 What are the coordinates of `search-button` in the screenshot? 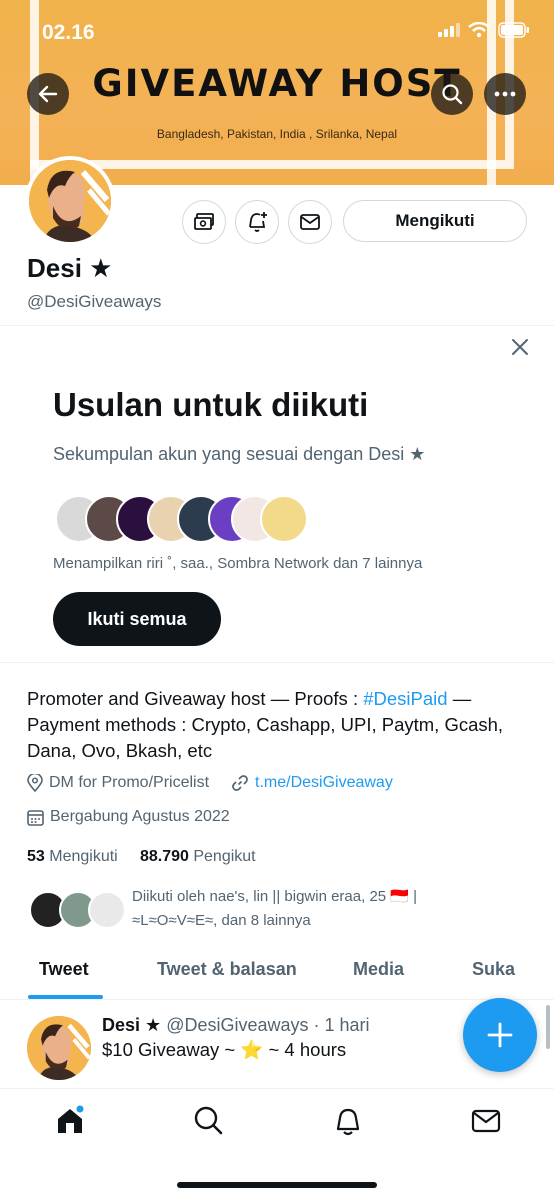 It's located at (452, 94).